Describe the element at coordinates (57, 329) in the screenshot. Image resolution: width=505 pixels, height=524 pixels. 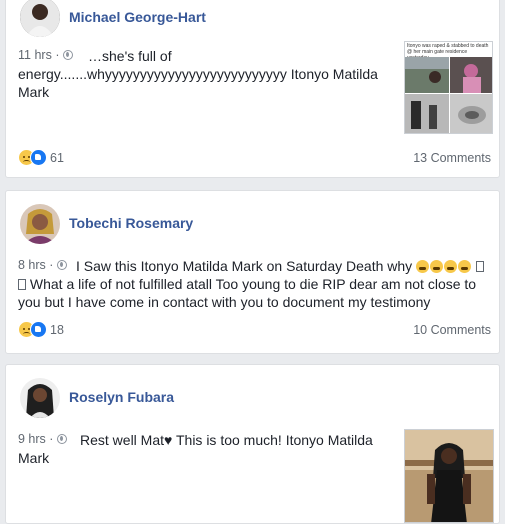
I see `reaction-count: 18` at that location.